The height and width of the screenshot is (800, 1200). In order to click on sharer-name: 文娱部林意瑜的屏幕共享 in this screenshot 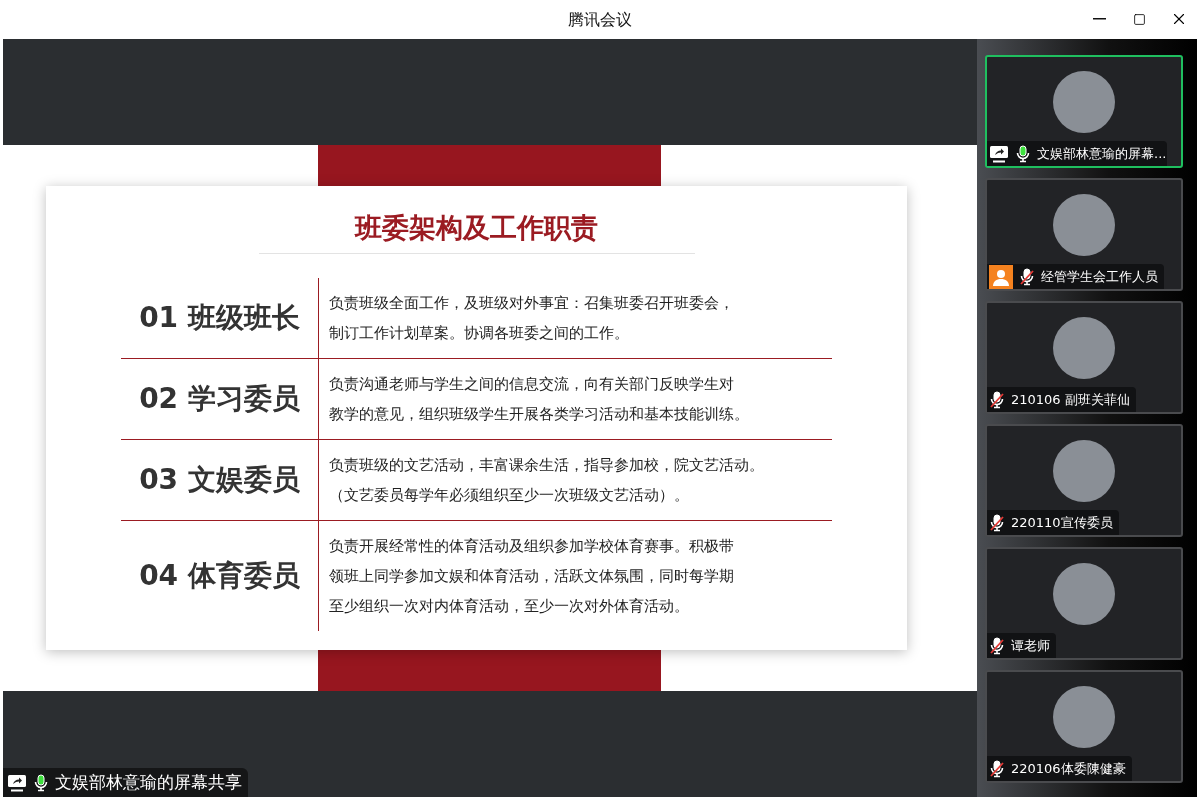, I will do `click(148, 782)`.